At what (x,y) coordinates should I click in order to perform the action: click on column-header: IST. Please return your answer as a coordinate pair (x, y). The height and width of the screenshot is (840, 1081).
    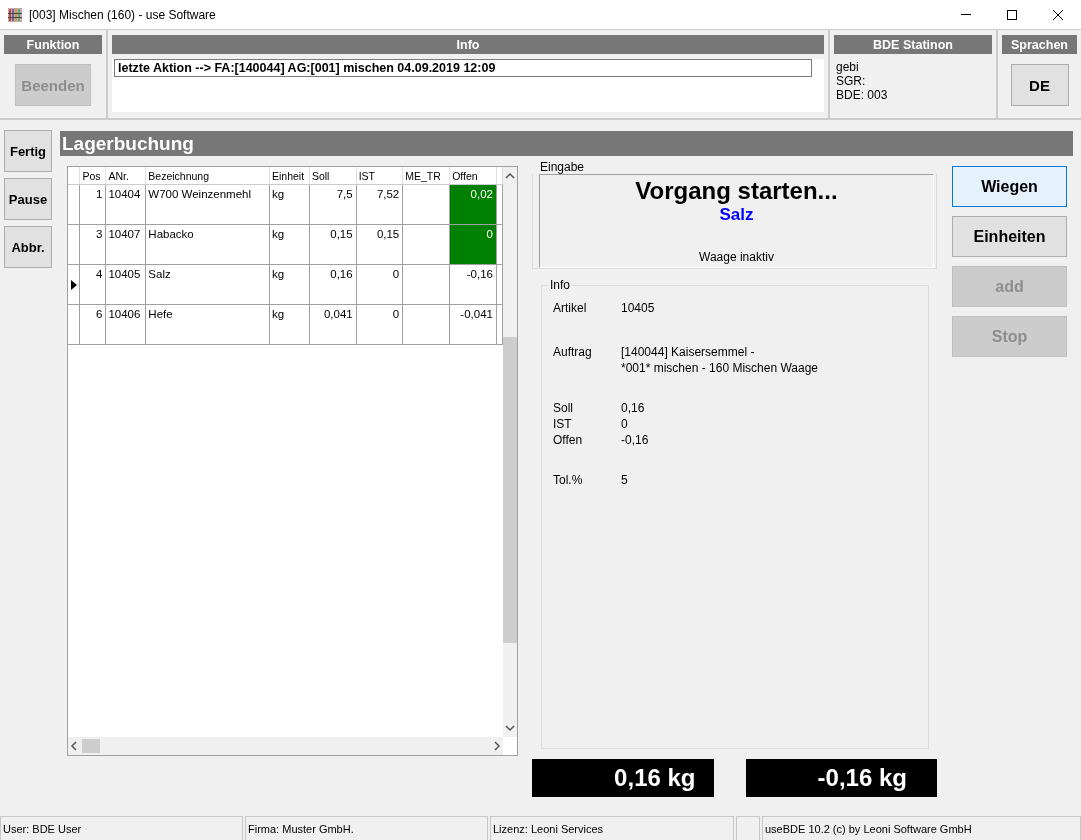
    Looking at the image, I should click on (379, 176).